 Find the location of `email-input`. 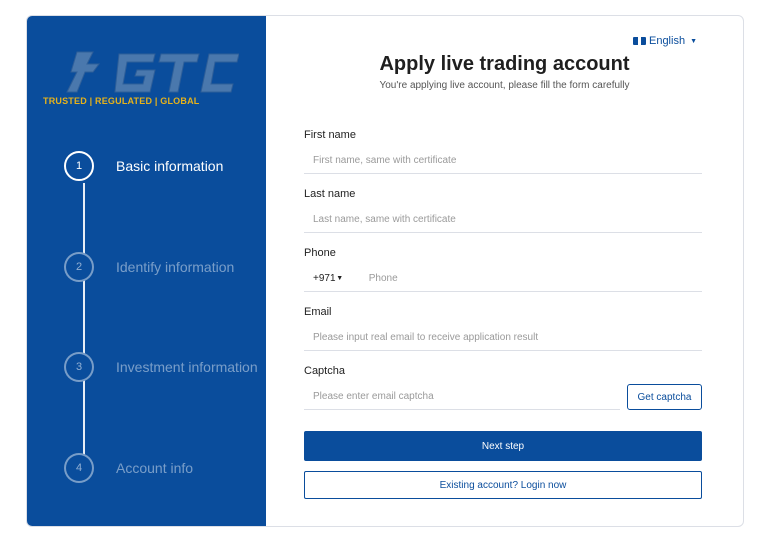

email-input is located at coordinates (503, 337).